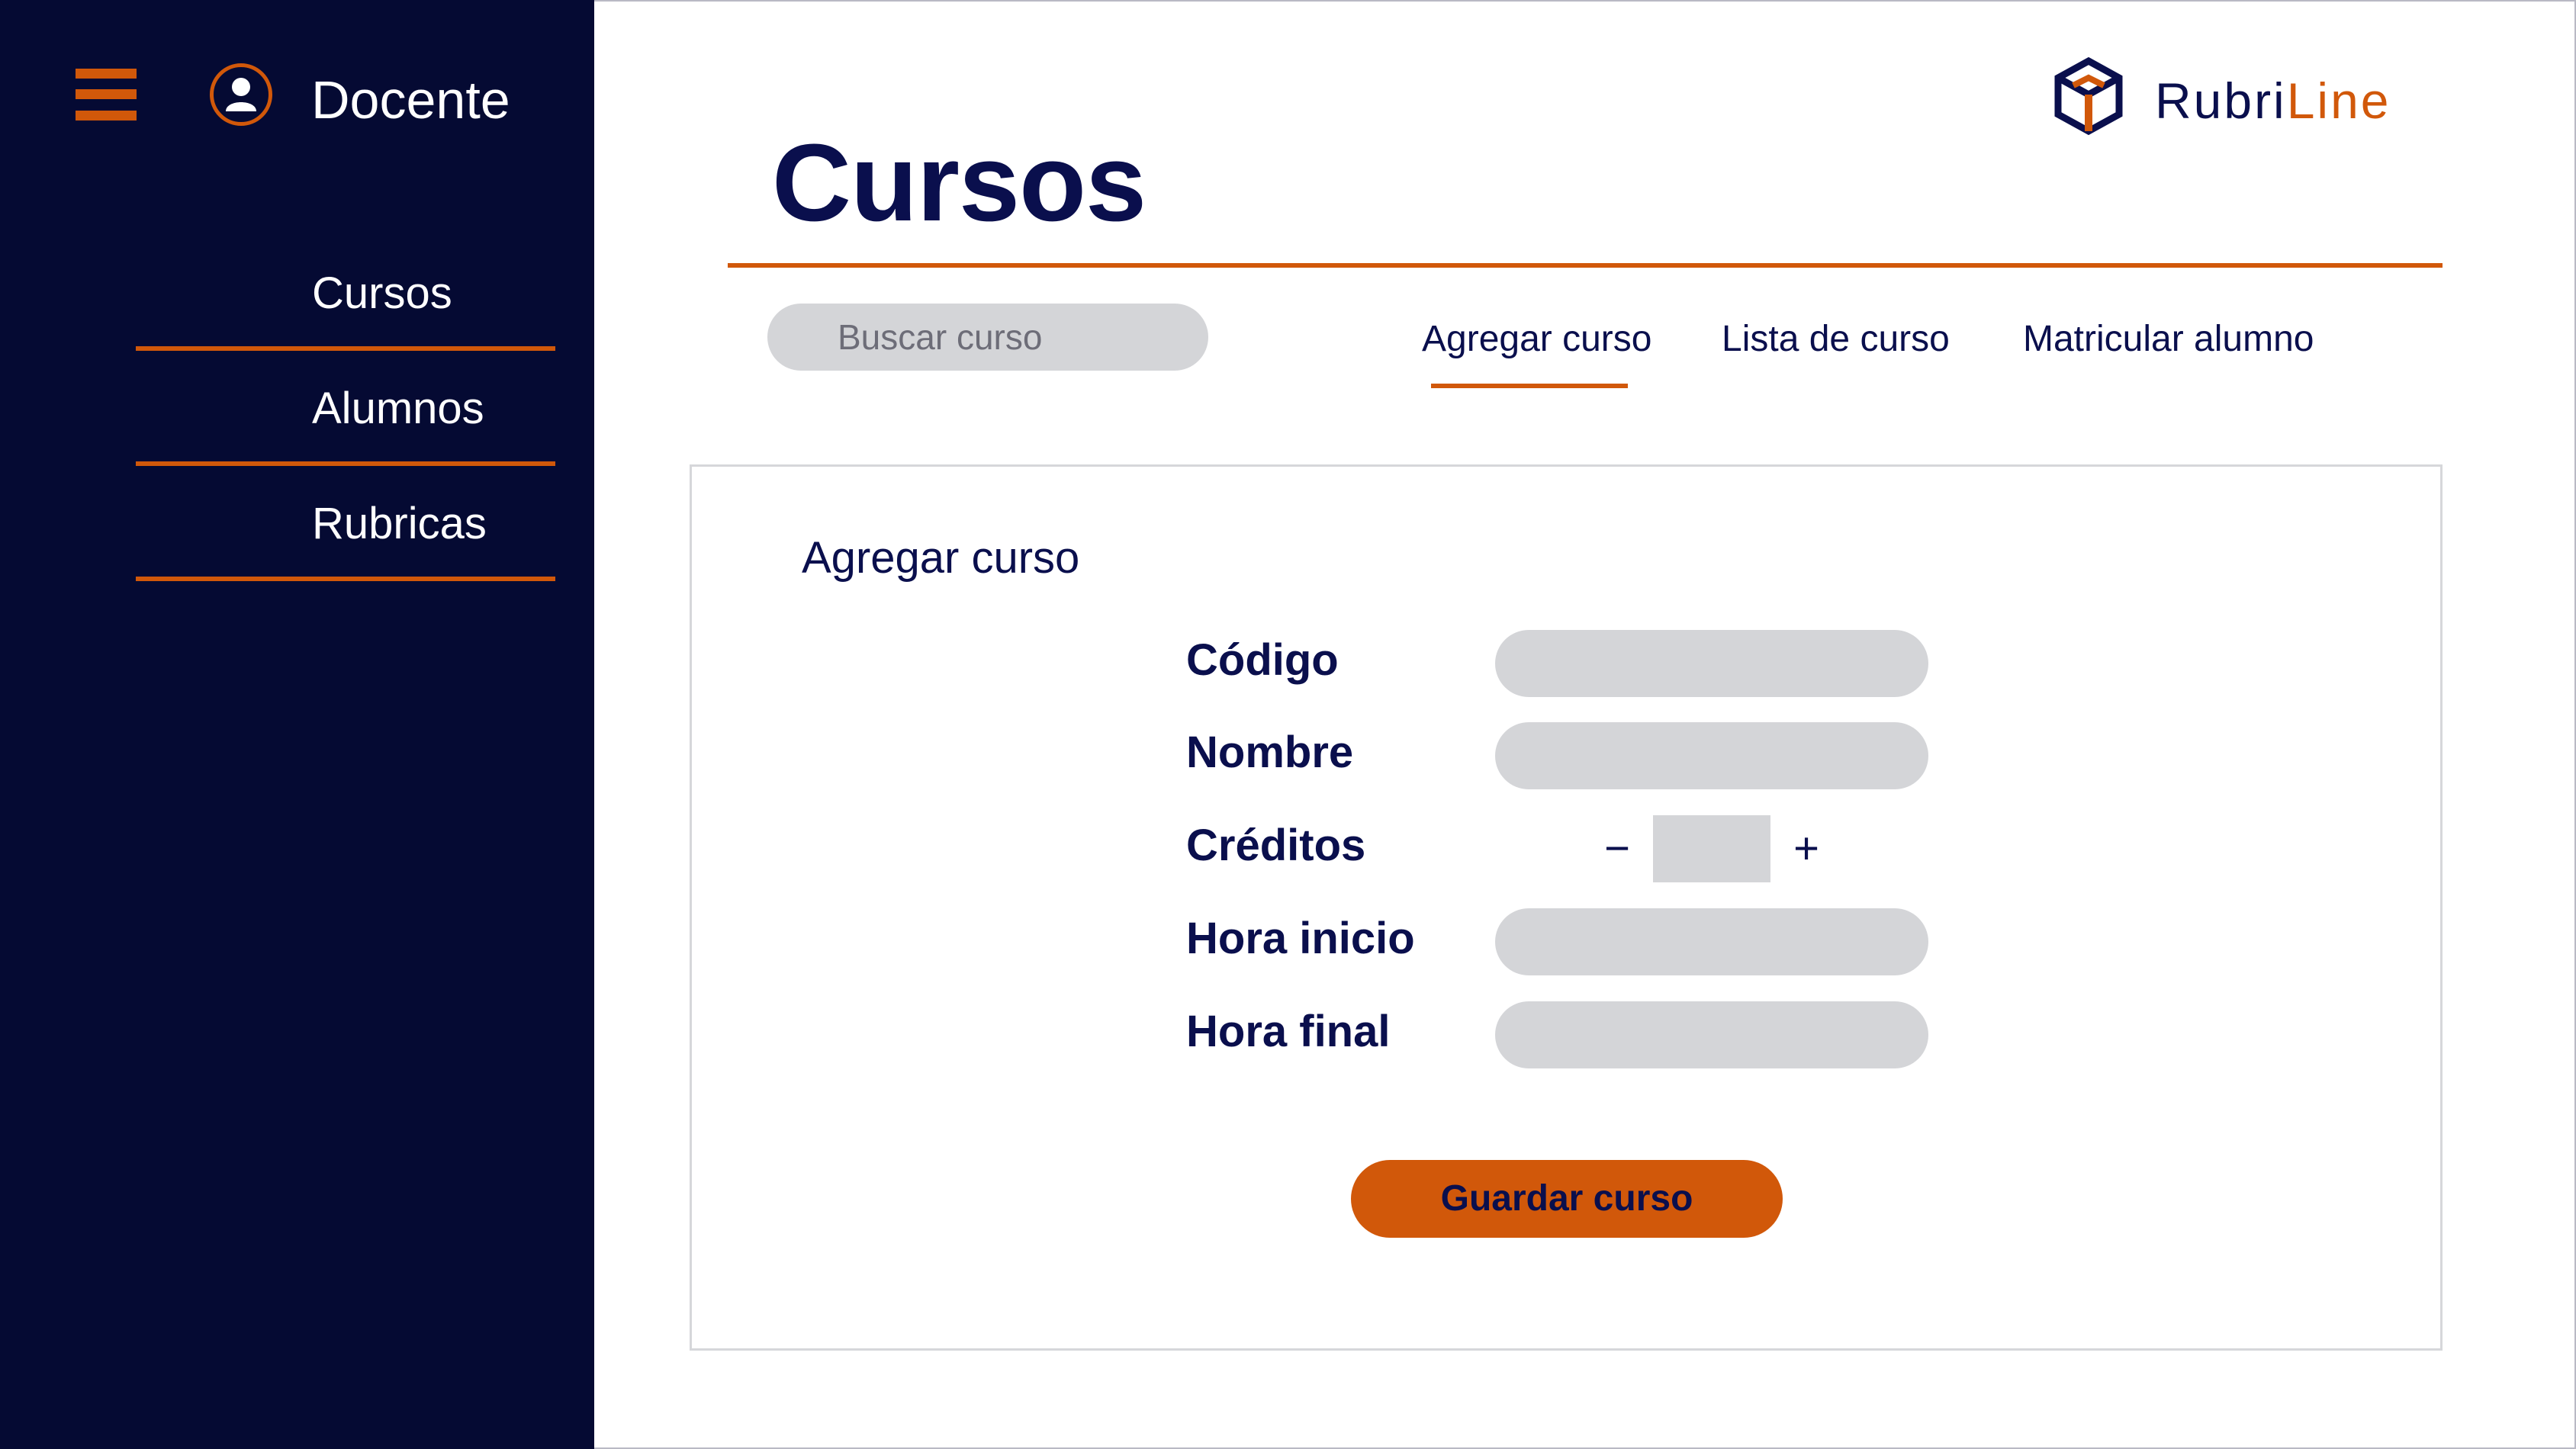 Image resolution: width=2576 pixels, height=1449 pixels. Describe the element at coordinates (1586, 265) in the screenshot. I see `title-divider` at that location.